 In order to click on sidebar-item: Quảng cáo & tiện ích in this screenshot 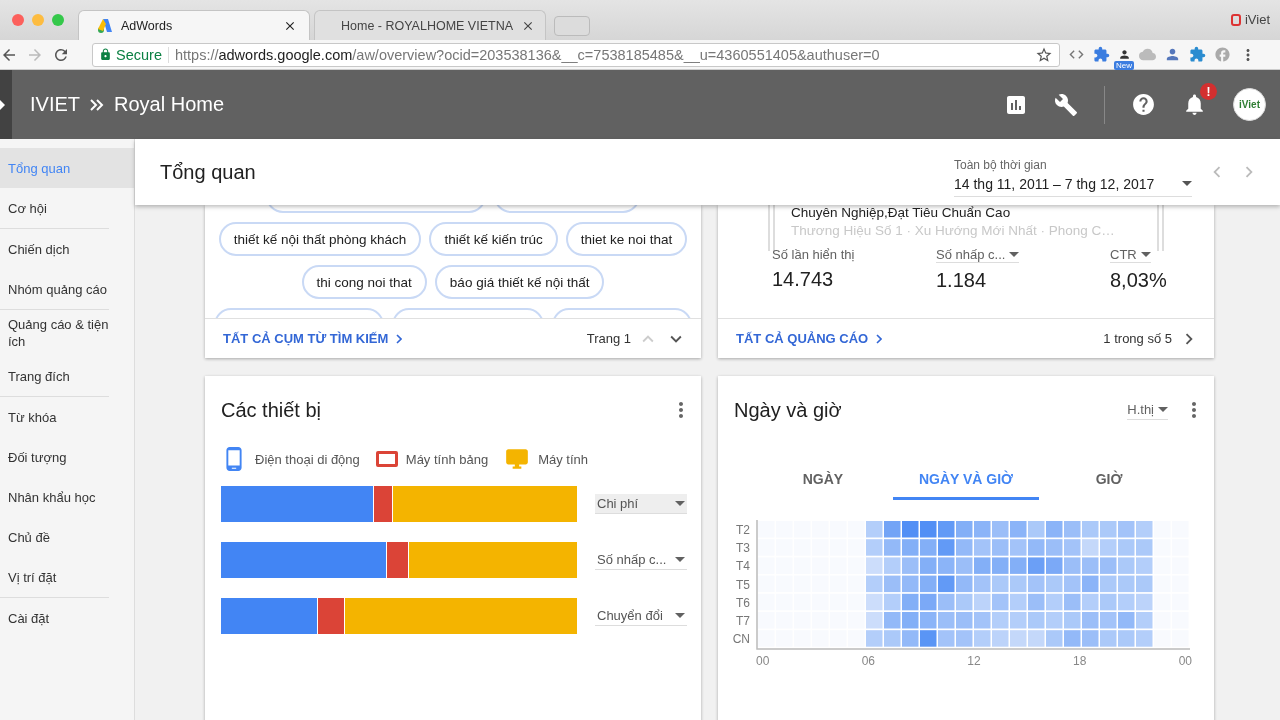, I will do `click(67, 333)`.